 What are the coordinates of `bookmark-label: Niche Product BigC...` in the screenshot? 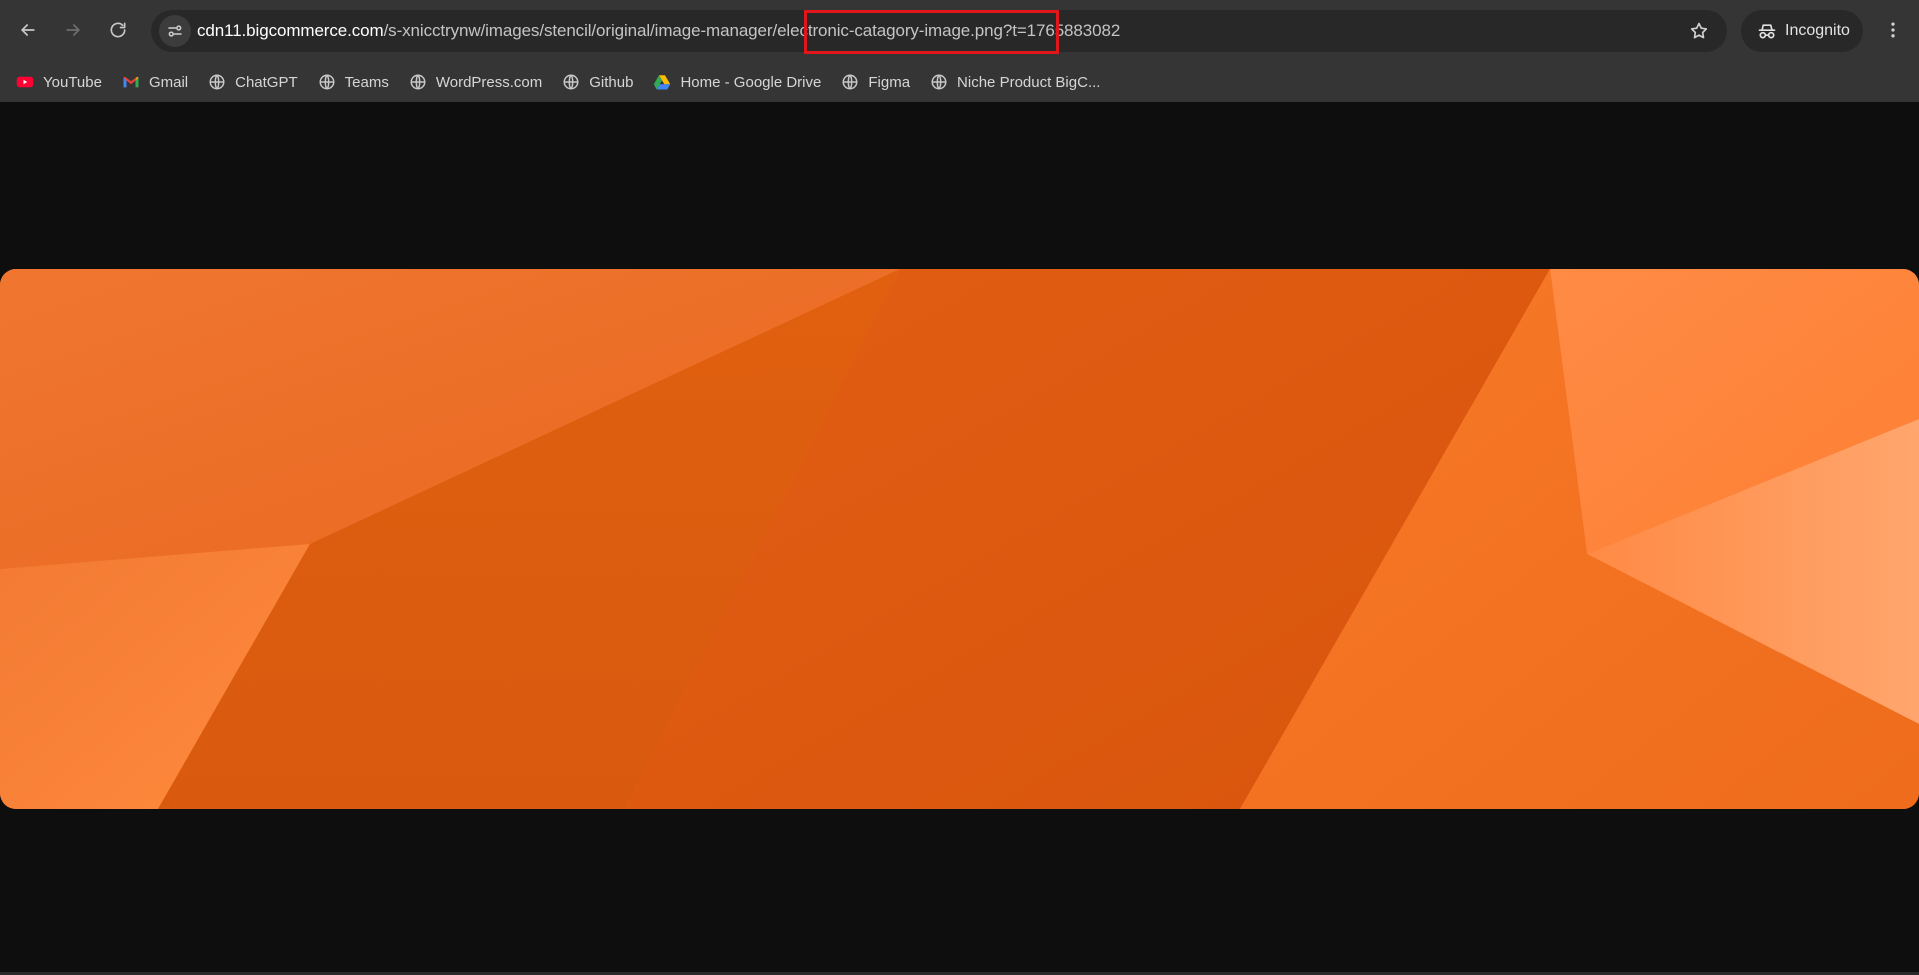 It's located at (1029, 82).